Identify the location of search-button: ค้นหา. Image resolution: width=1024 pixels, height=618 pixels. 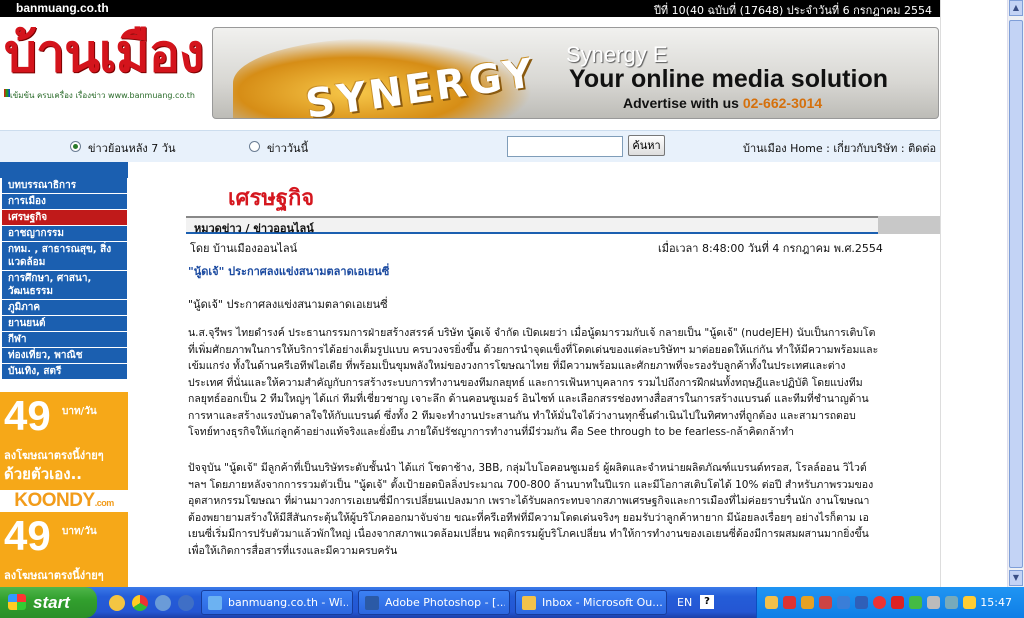
(646, 145).